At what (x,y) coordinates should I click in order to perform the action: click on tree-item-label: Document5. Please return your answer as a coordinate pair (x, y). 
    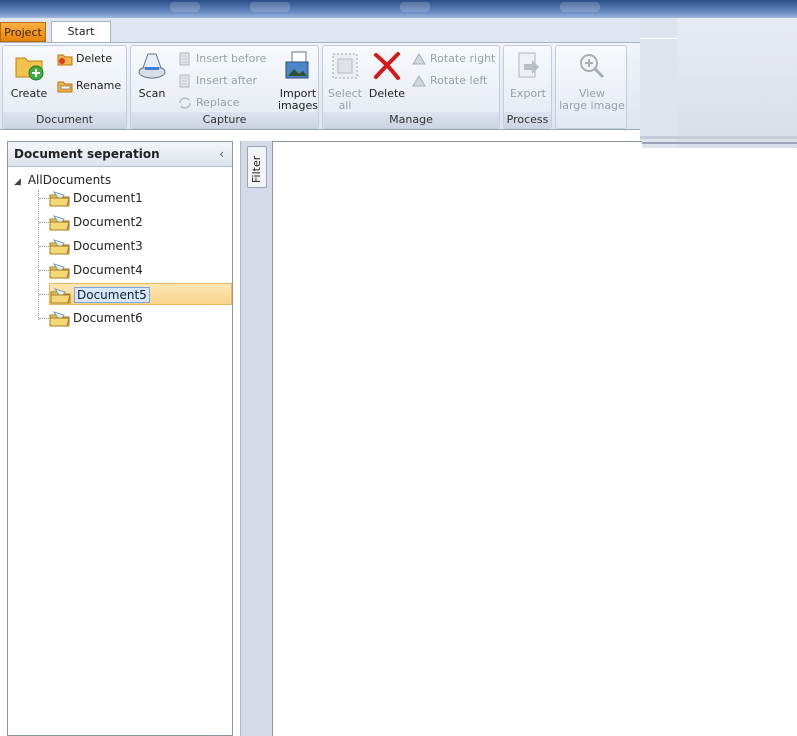
    Looking at the image, I should click on (112, 295).